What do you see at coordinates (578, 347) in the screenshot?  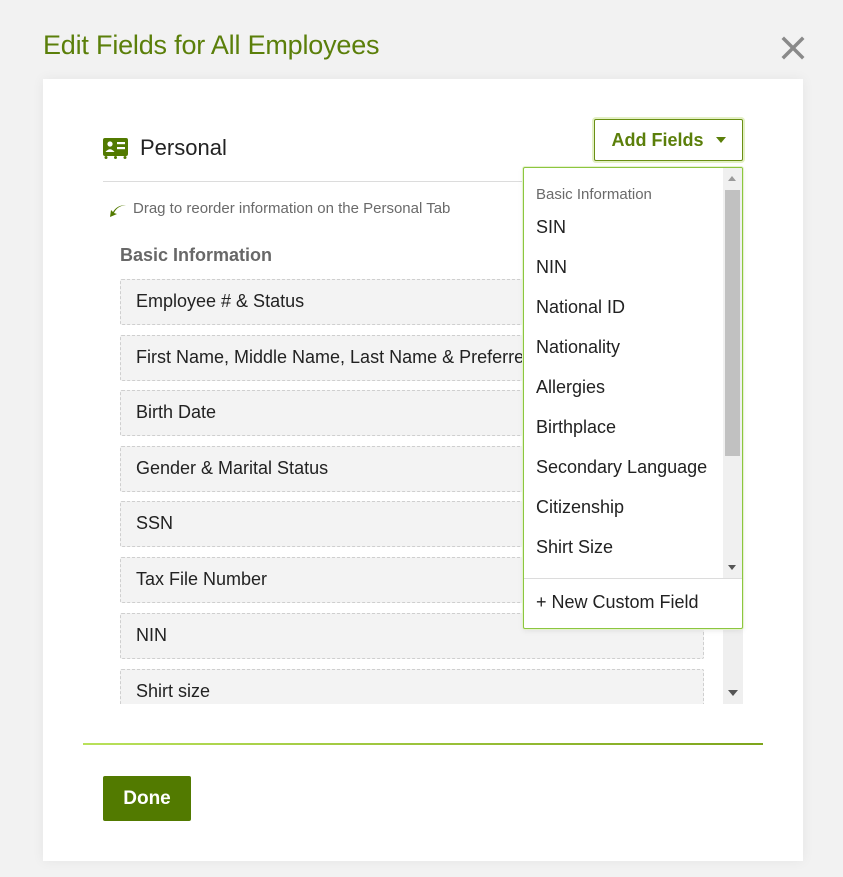 I see `dropdown-item: Nationality` at bounding box center [578, 347].